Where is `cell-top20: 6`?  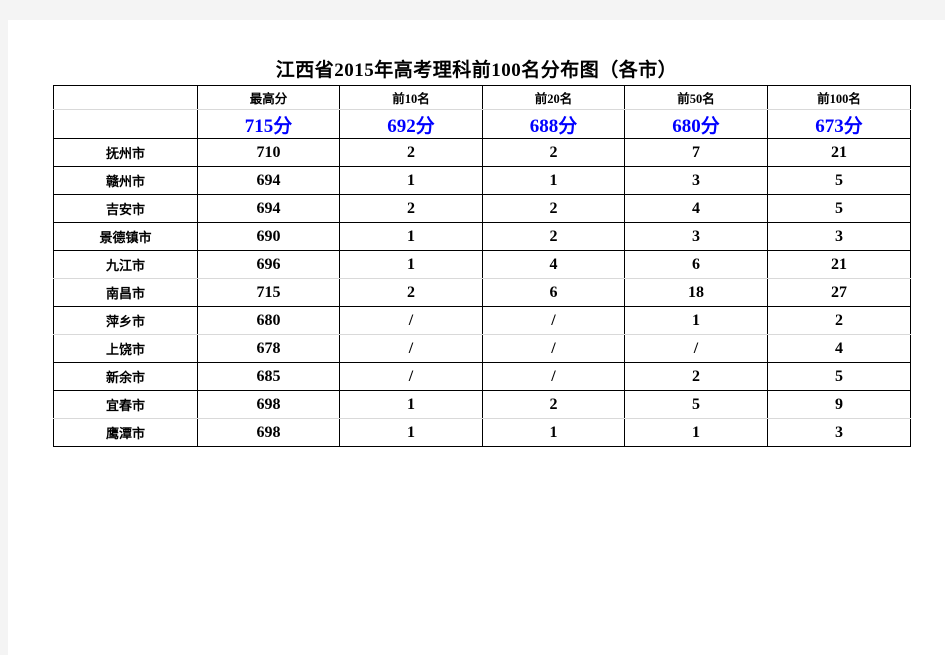
cell-top20: 6 is located at coordinates (553, 292).